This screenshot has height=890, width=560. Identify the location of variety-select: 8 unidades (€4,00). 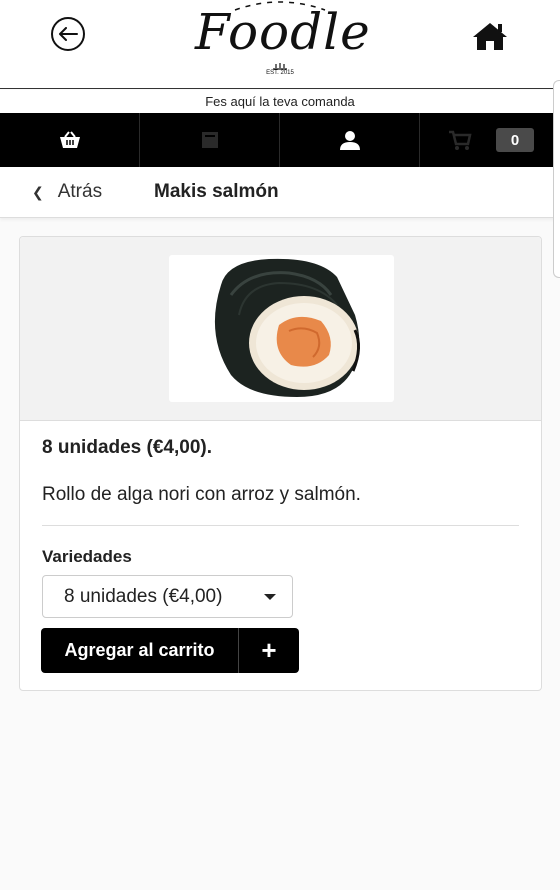
(167, 596).